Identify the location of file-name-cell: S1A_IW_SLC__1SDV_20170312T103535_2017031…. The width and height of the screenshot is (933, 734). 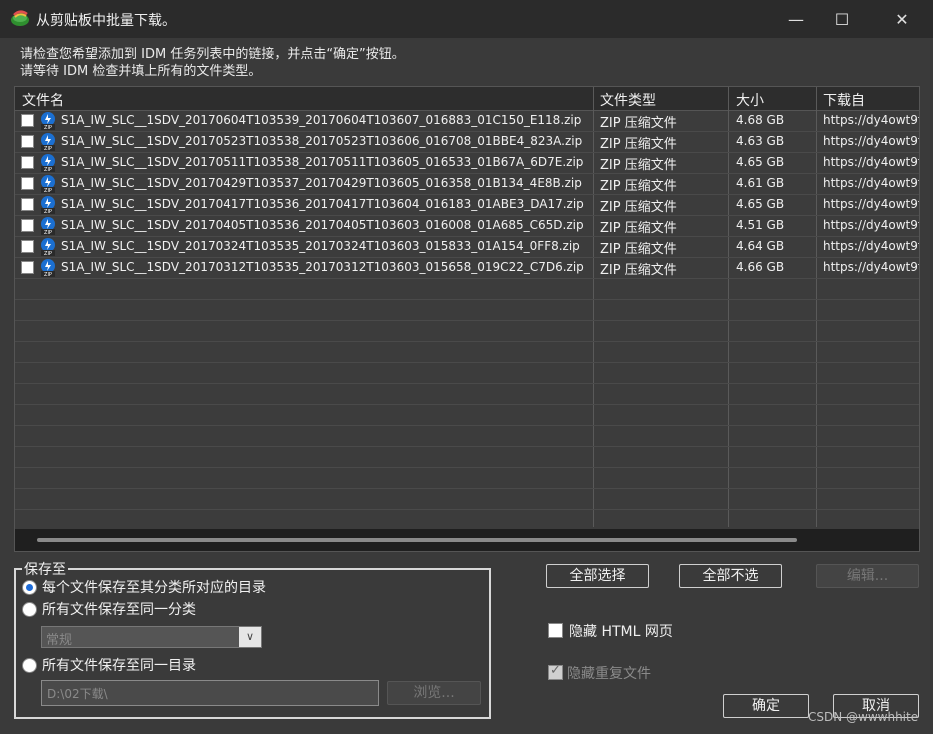
(322, 267).